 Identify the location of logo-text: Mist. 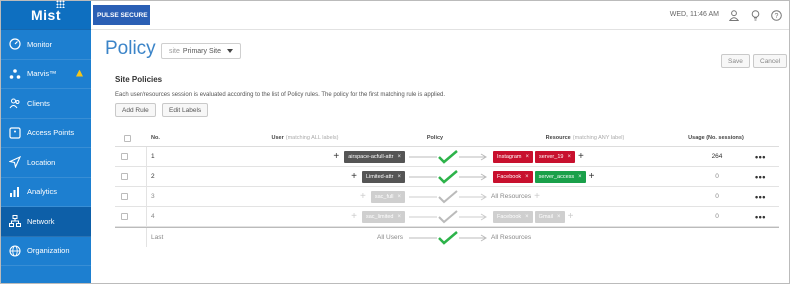
(46, 15).